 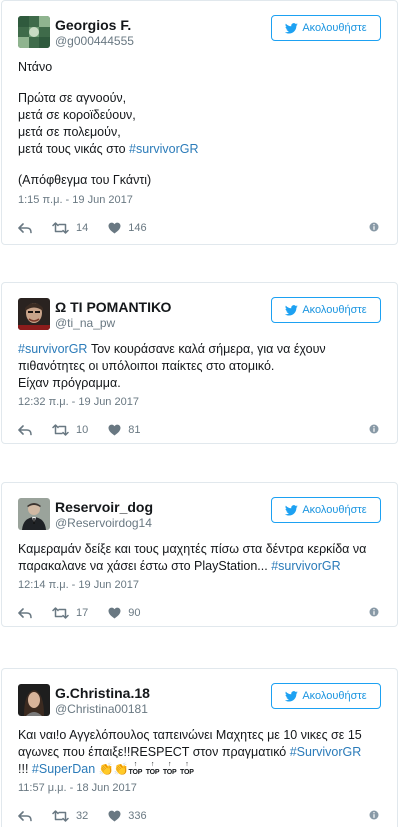 I want to click on hashtag-link: #SuperDan, so click(x=63, y=769).